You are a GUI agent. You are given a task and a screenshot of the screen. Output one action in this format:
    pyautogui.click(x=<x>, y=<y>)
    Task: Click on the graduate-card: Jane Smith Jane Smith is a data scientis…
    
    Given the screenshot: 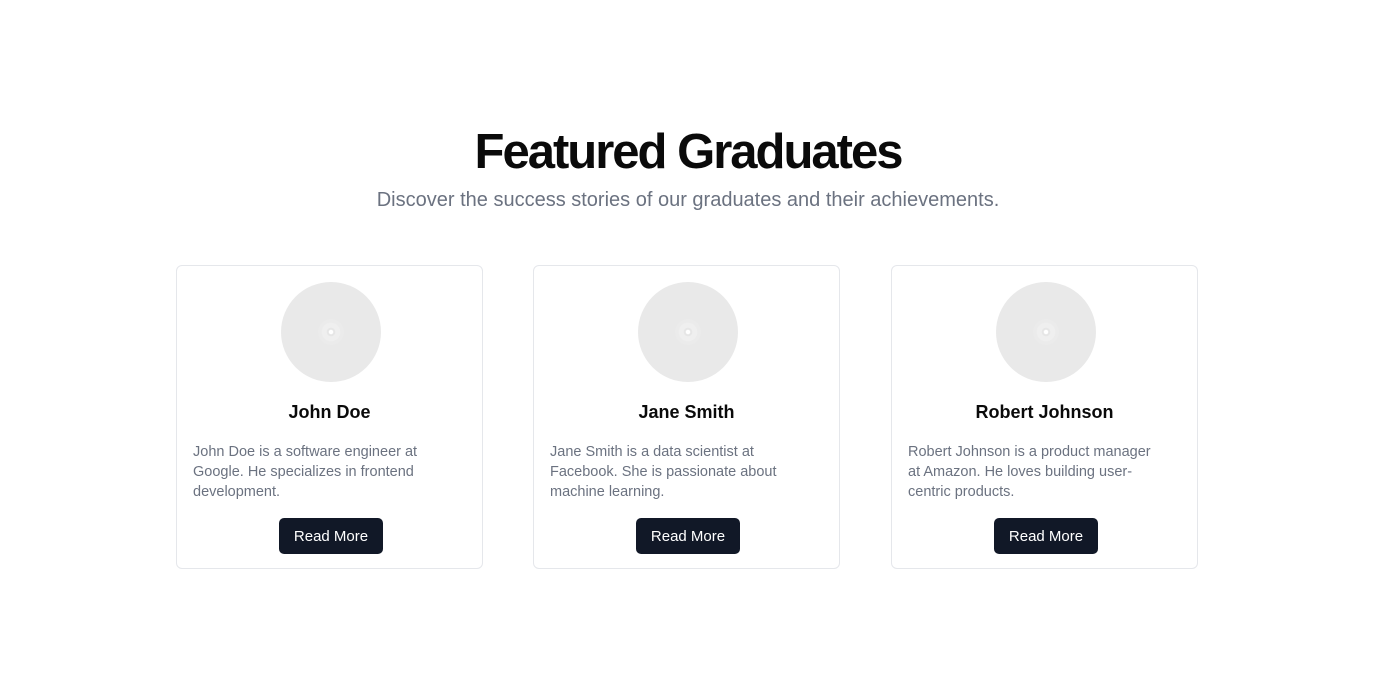 What is the action you would take?
    pyautogui.click(x=686, y=417)
    